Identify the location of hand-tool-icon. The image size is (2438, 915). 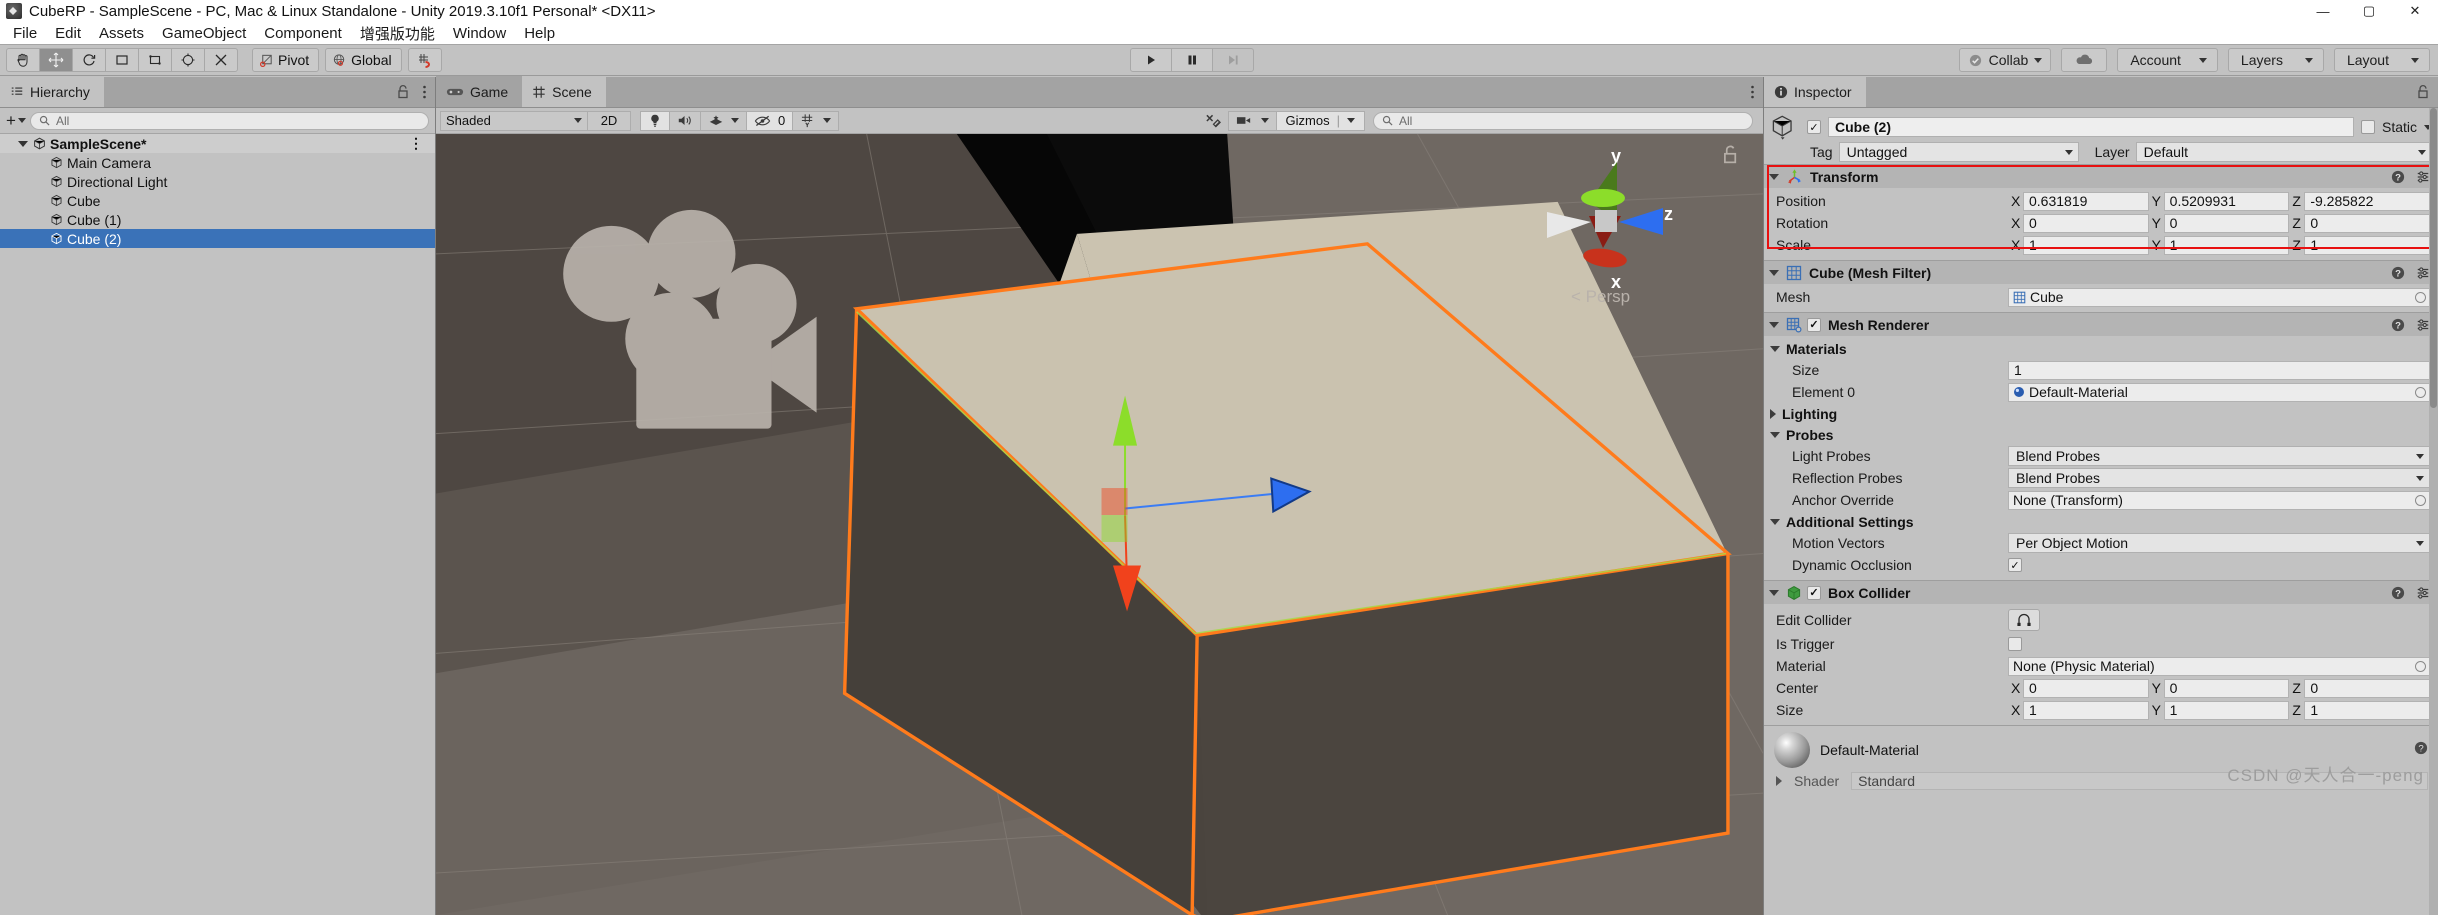
(23, 60).